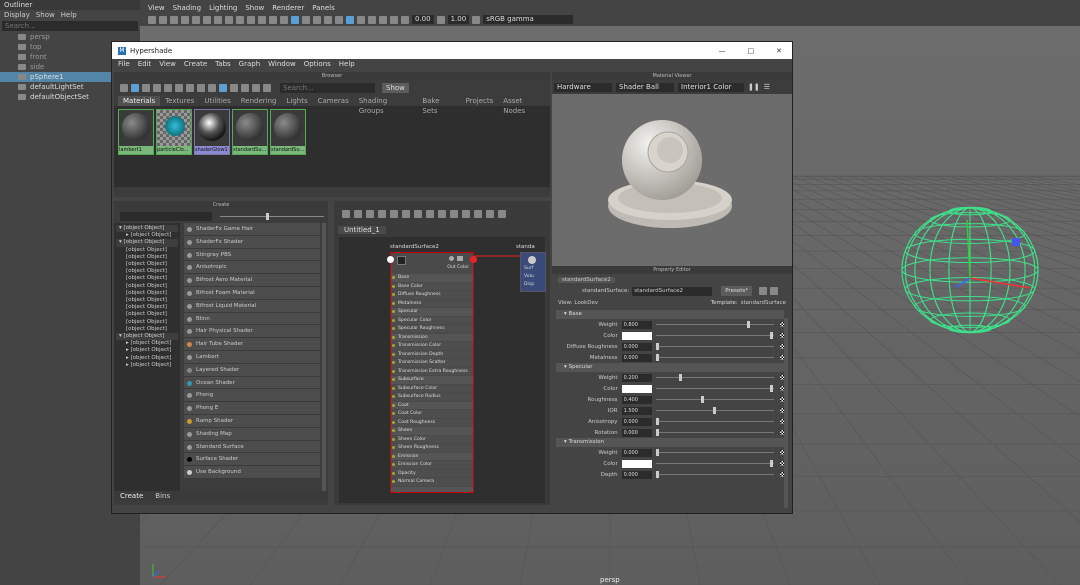 Image resolution: width=1080 pixels, height=585 pixels. Describe the element at coordinates (754, 87) in the screenshot. I see `pause-icon: ❚❚` at that location.